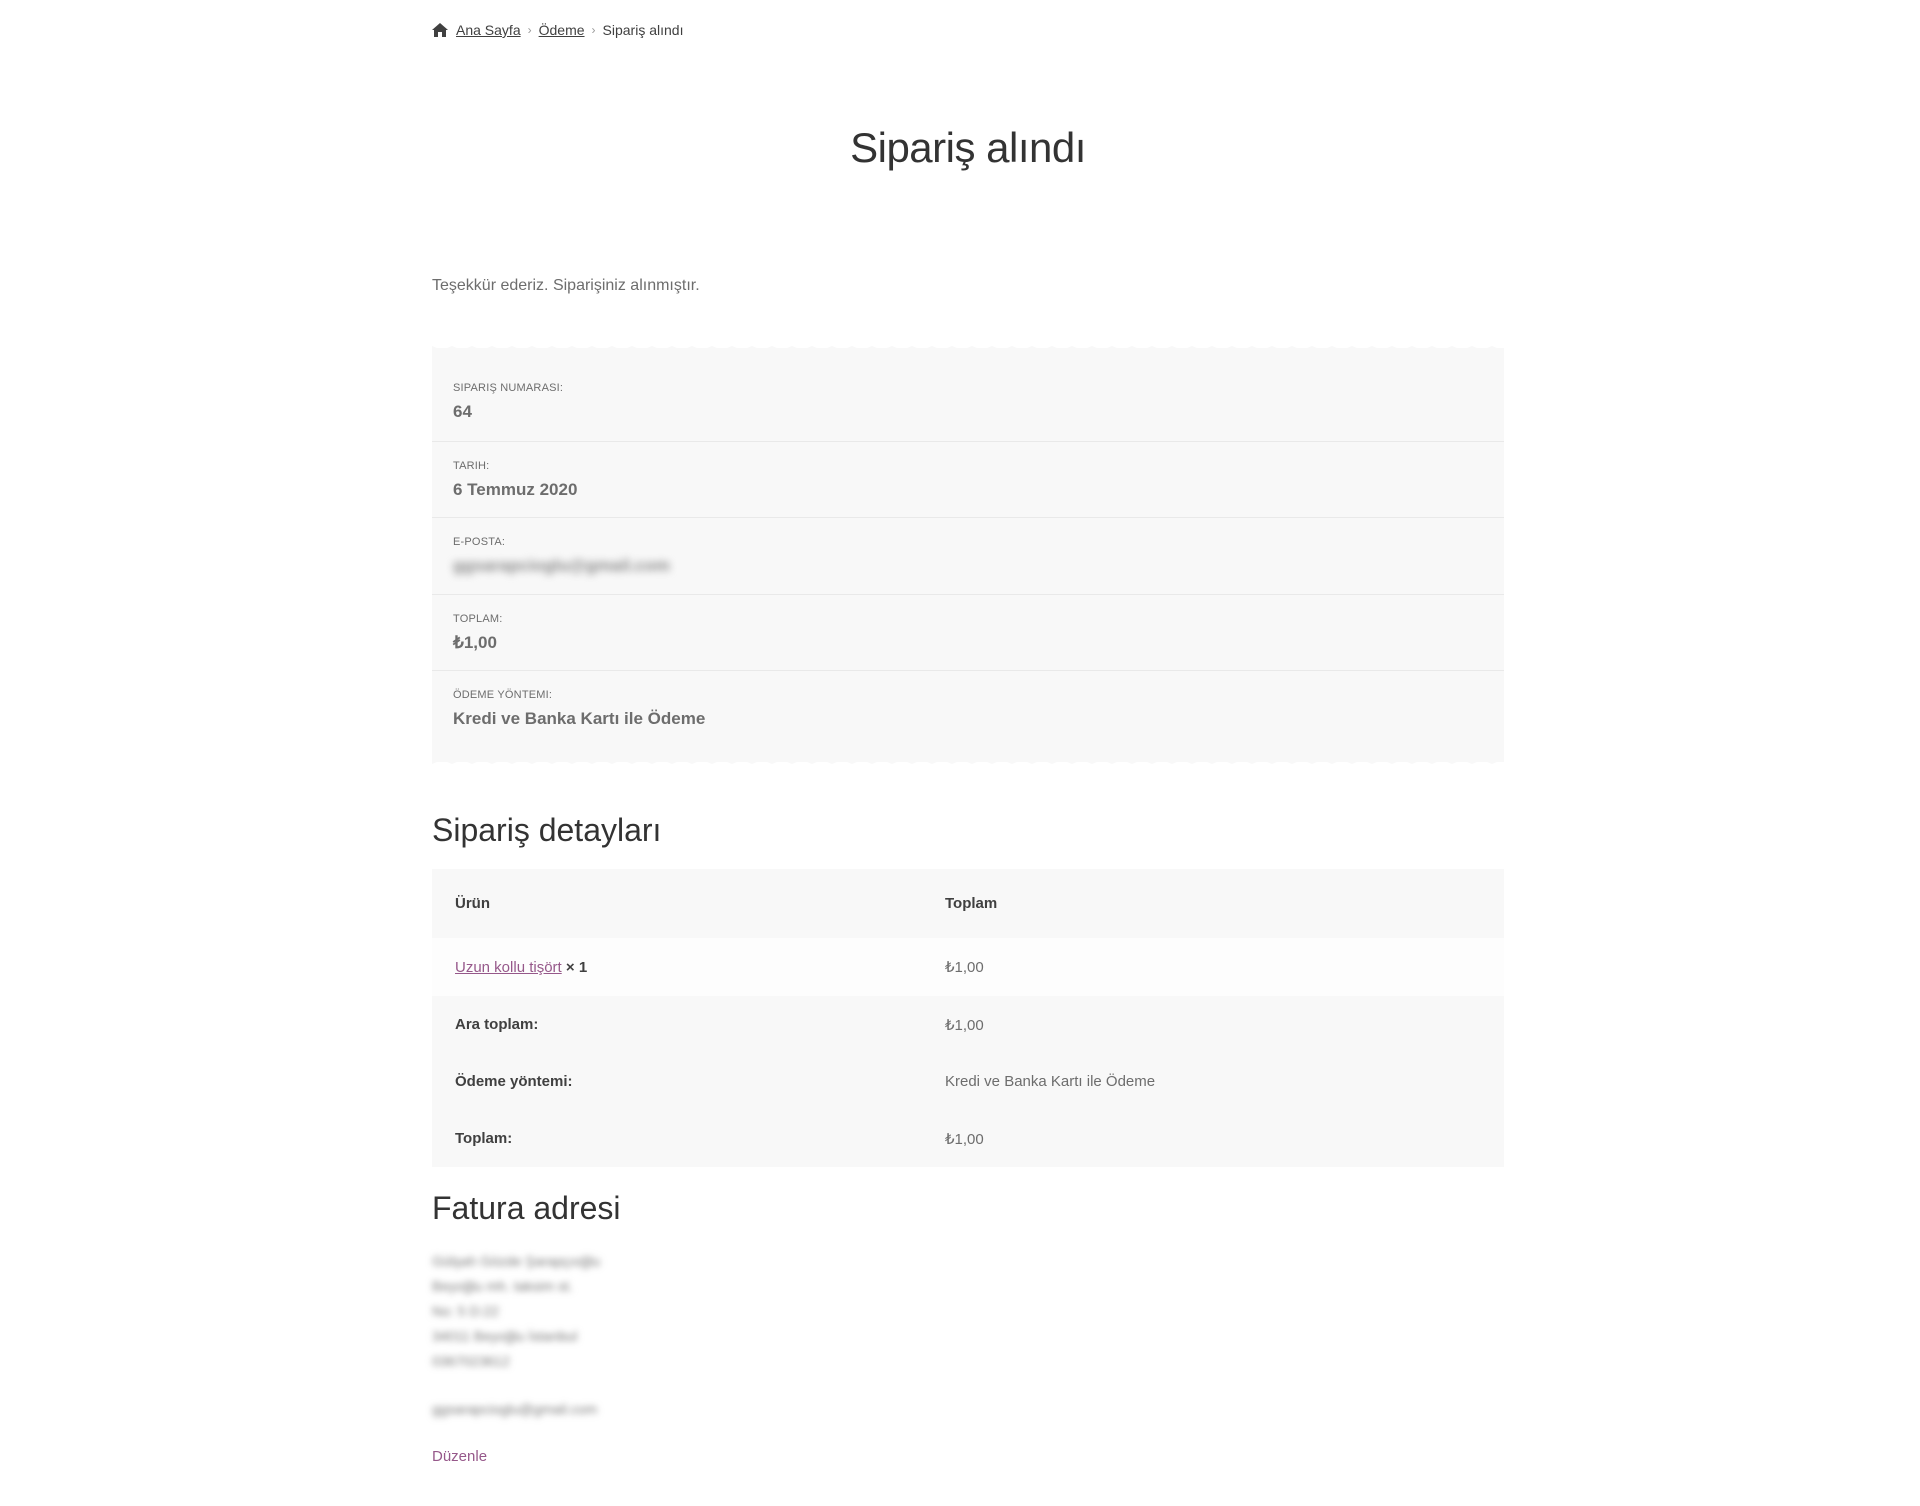 The image size is (1920, 1506). Describe the element at coordinates (526, 1208) in the screenshot. I see `billing-address-heading: Fatura adresi` at that location.